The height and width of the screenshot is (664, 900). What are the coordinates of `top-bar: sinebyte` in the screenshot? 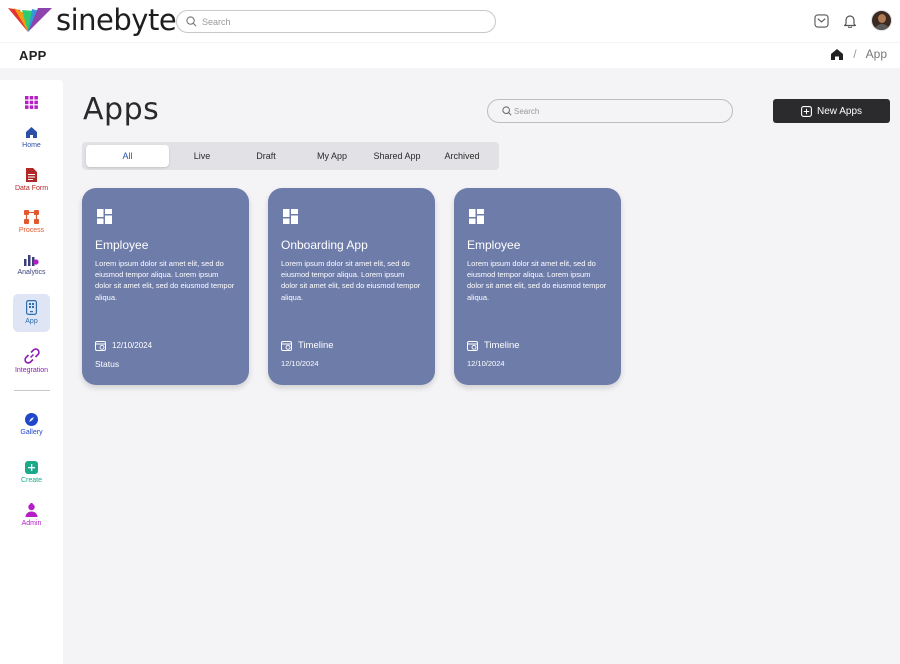 It's located at (450, 21).